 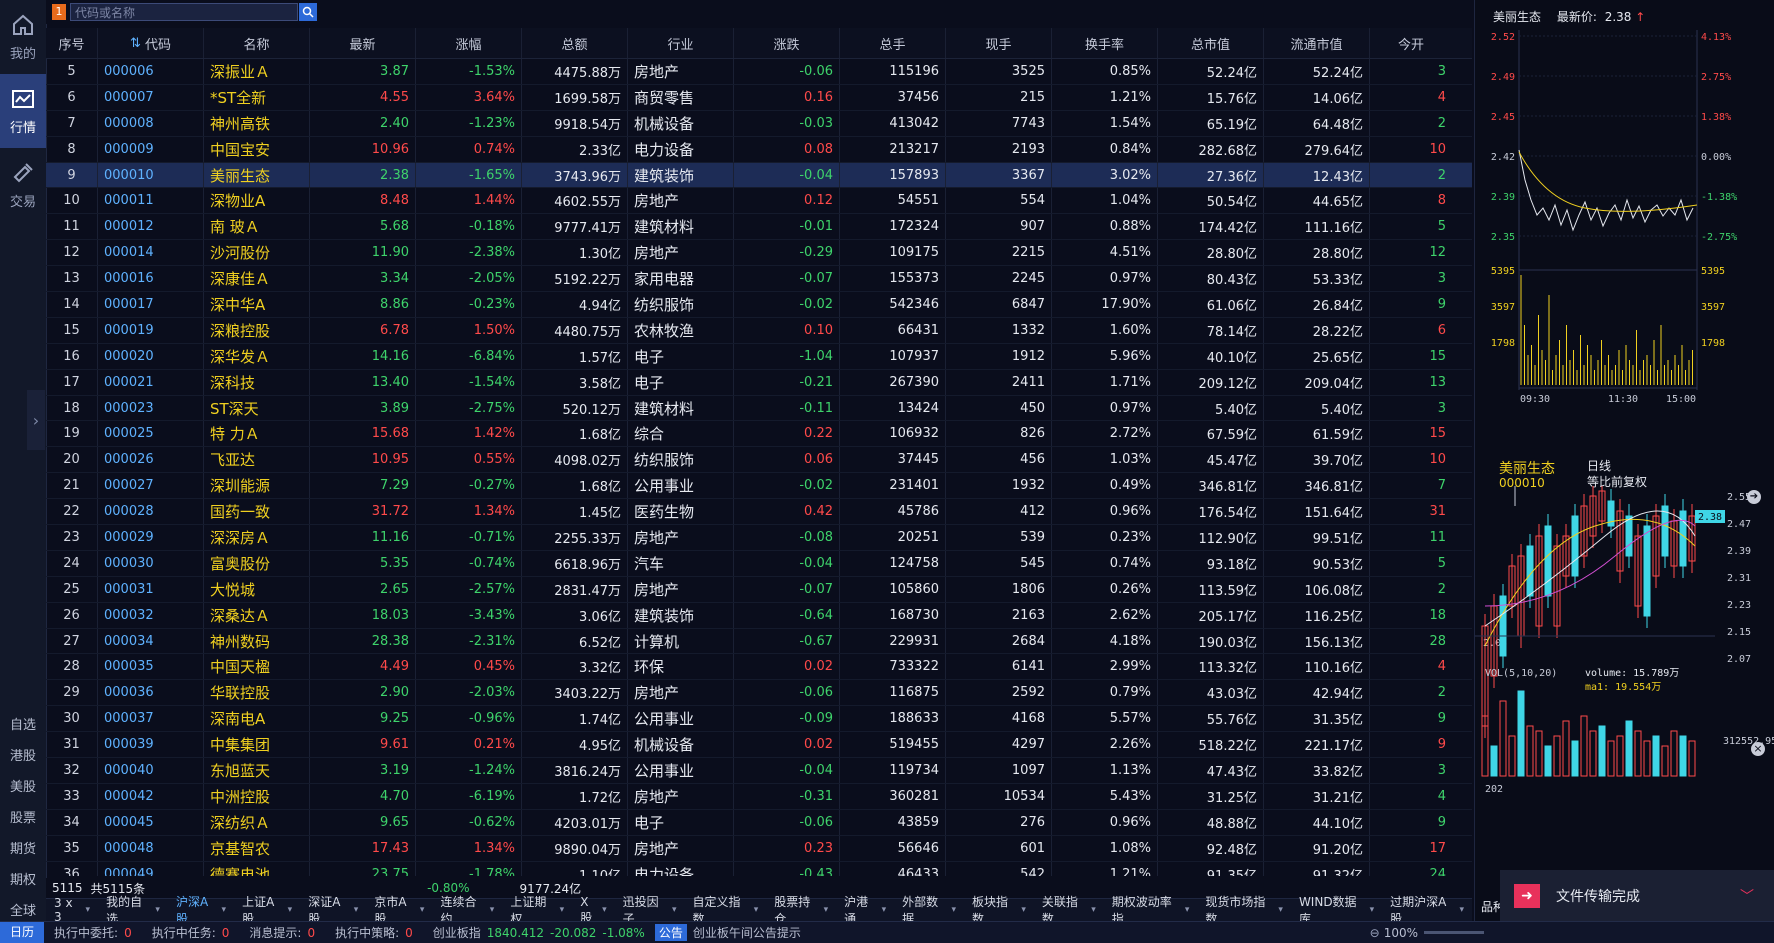 What do you see at coordinates (72, 43) in the screenshot?
I see `header-no: 序号` at bounding box center [72, 43].